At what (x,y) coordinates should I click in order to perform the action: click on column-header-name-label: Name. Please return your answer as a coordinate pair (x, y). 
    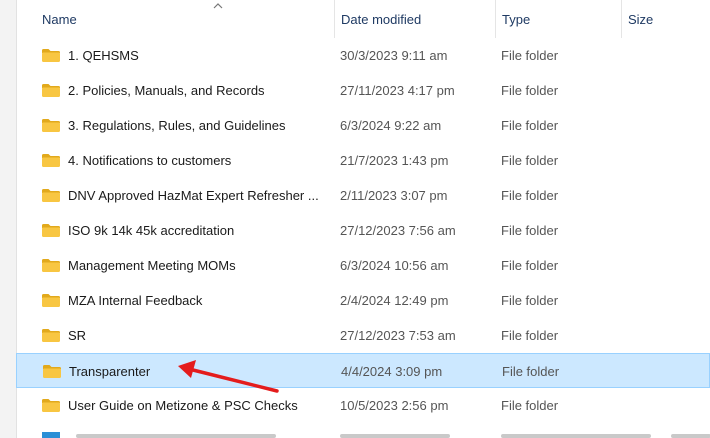
    Looking at the image, I should click on (59, 19).